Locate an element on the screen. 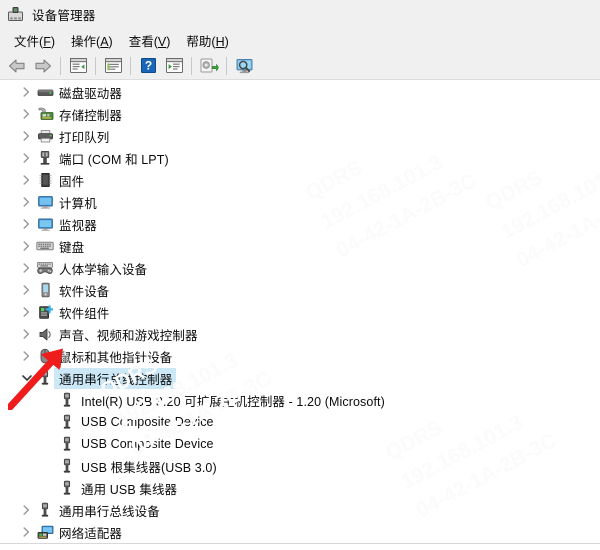 The image size is (600, 550). keyboard-icon is located at coordinates (45, 246).